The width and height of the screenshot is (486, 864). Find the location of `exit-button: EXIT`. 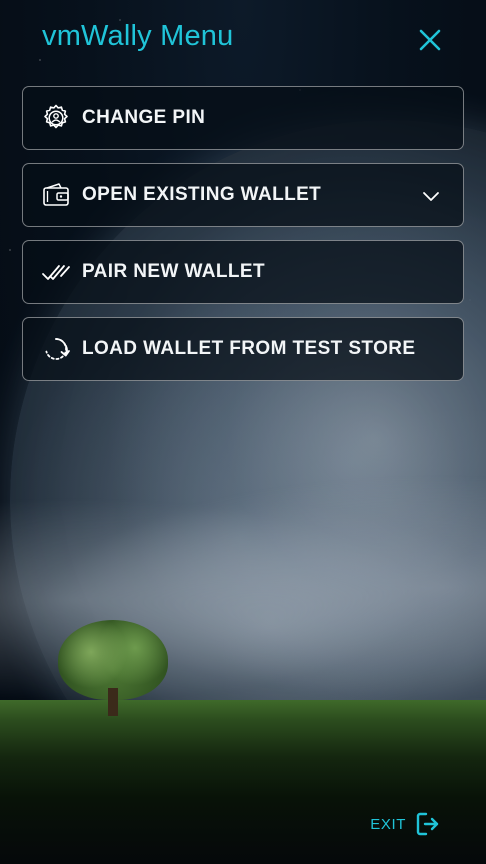

exit-button: EXIT is located at coordinates (405, 824).